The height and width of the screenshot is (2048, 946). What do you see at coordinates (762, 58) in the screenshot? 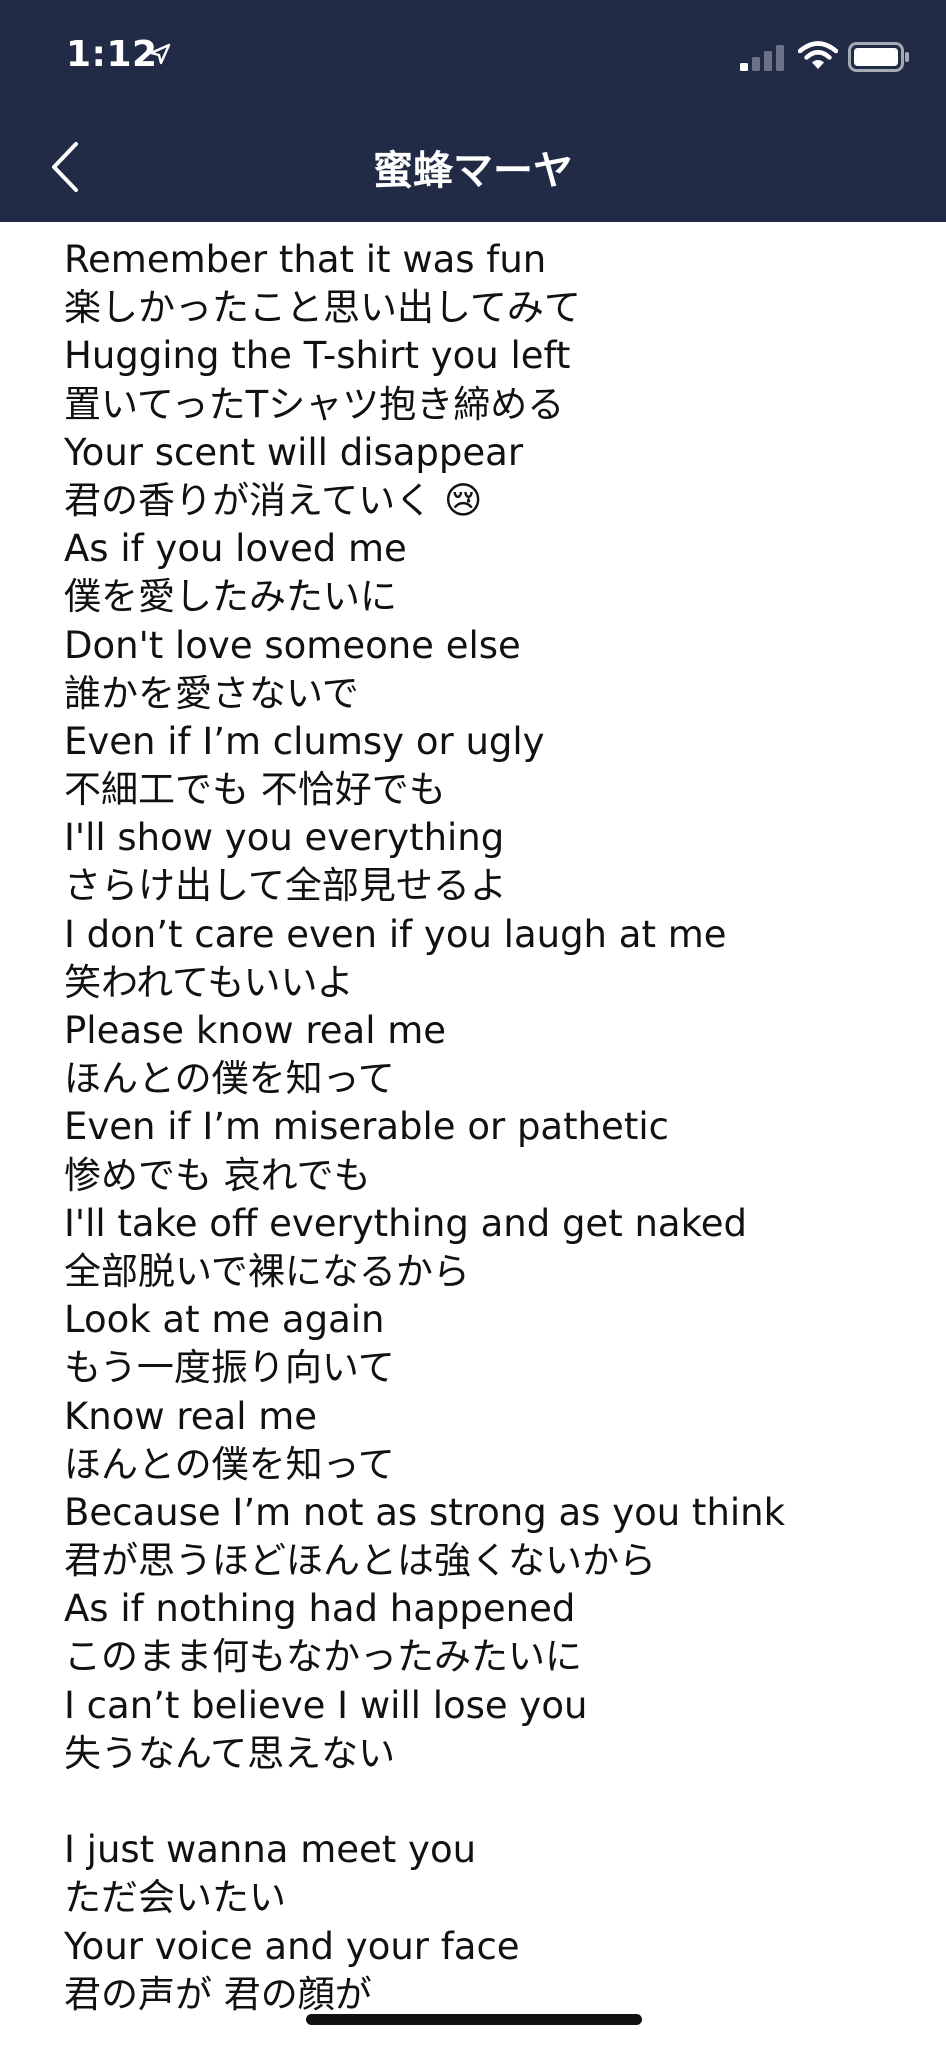
I see `cellular-signal-icon` at bounding box center [762, 58].